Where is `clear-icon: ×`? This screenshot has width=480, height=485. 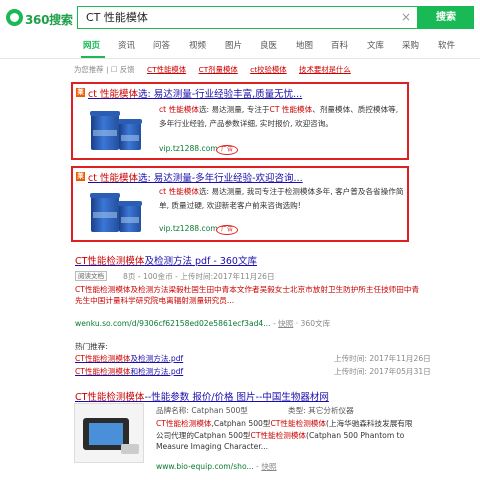 clear-icon: × is located at coordinates (406, 17).